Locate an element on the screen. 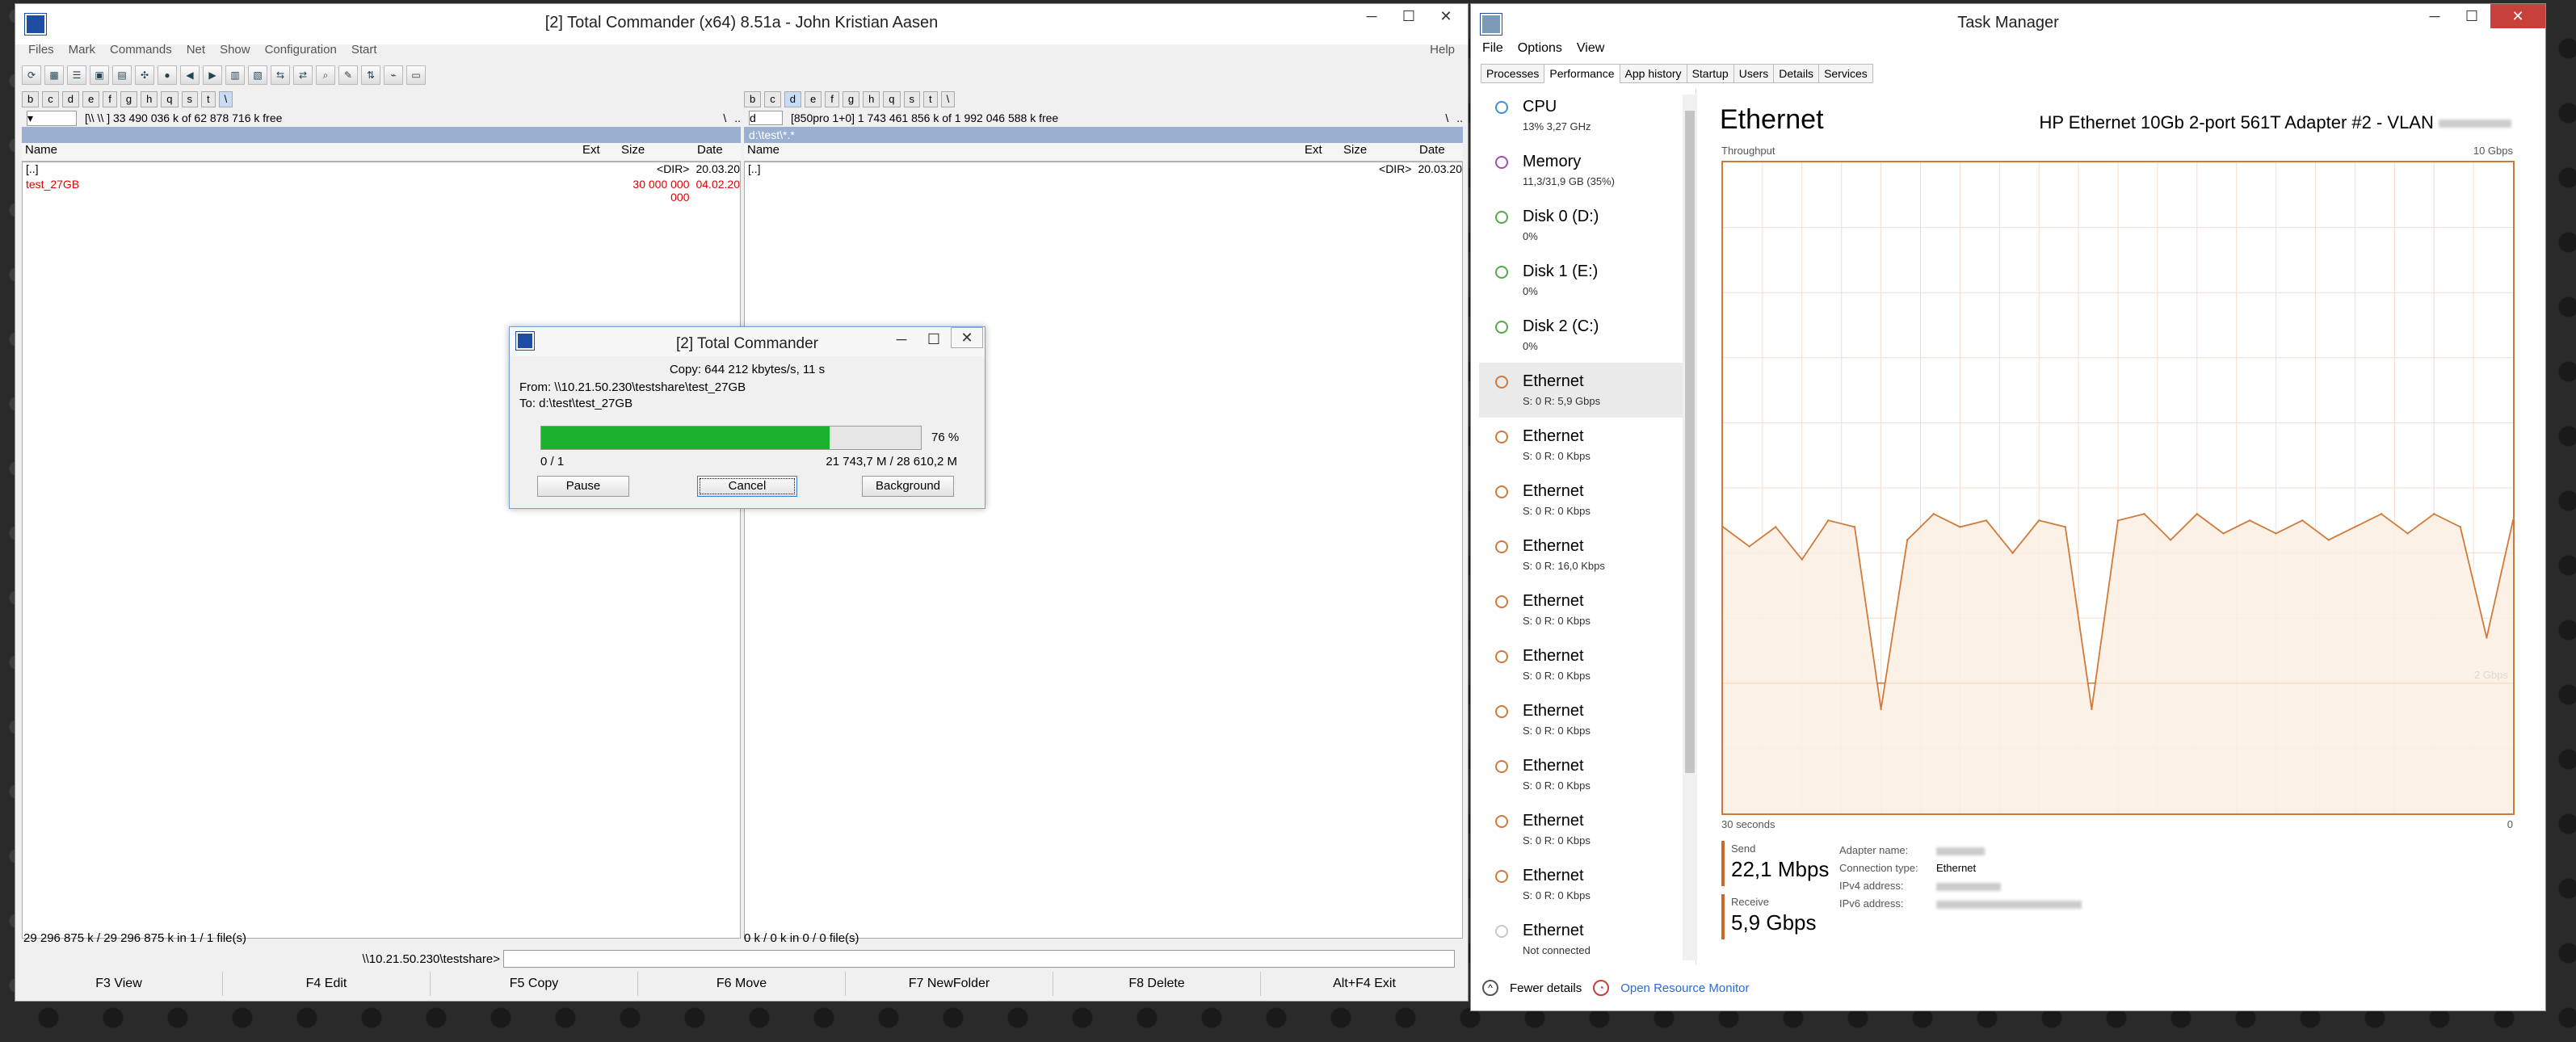 Image resolution: width=2576 pixels, height=1042 pixels. fewer-details-link: Fewer details is located at coordinates (1546, 988).